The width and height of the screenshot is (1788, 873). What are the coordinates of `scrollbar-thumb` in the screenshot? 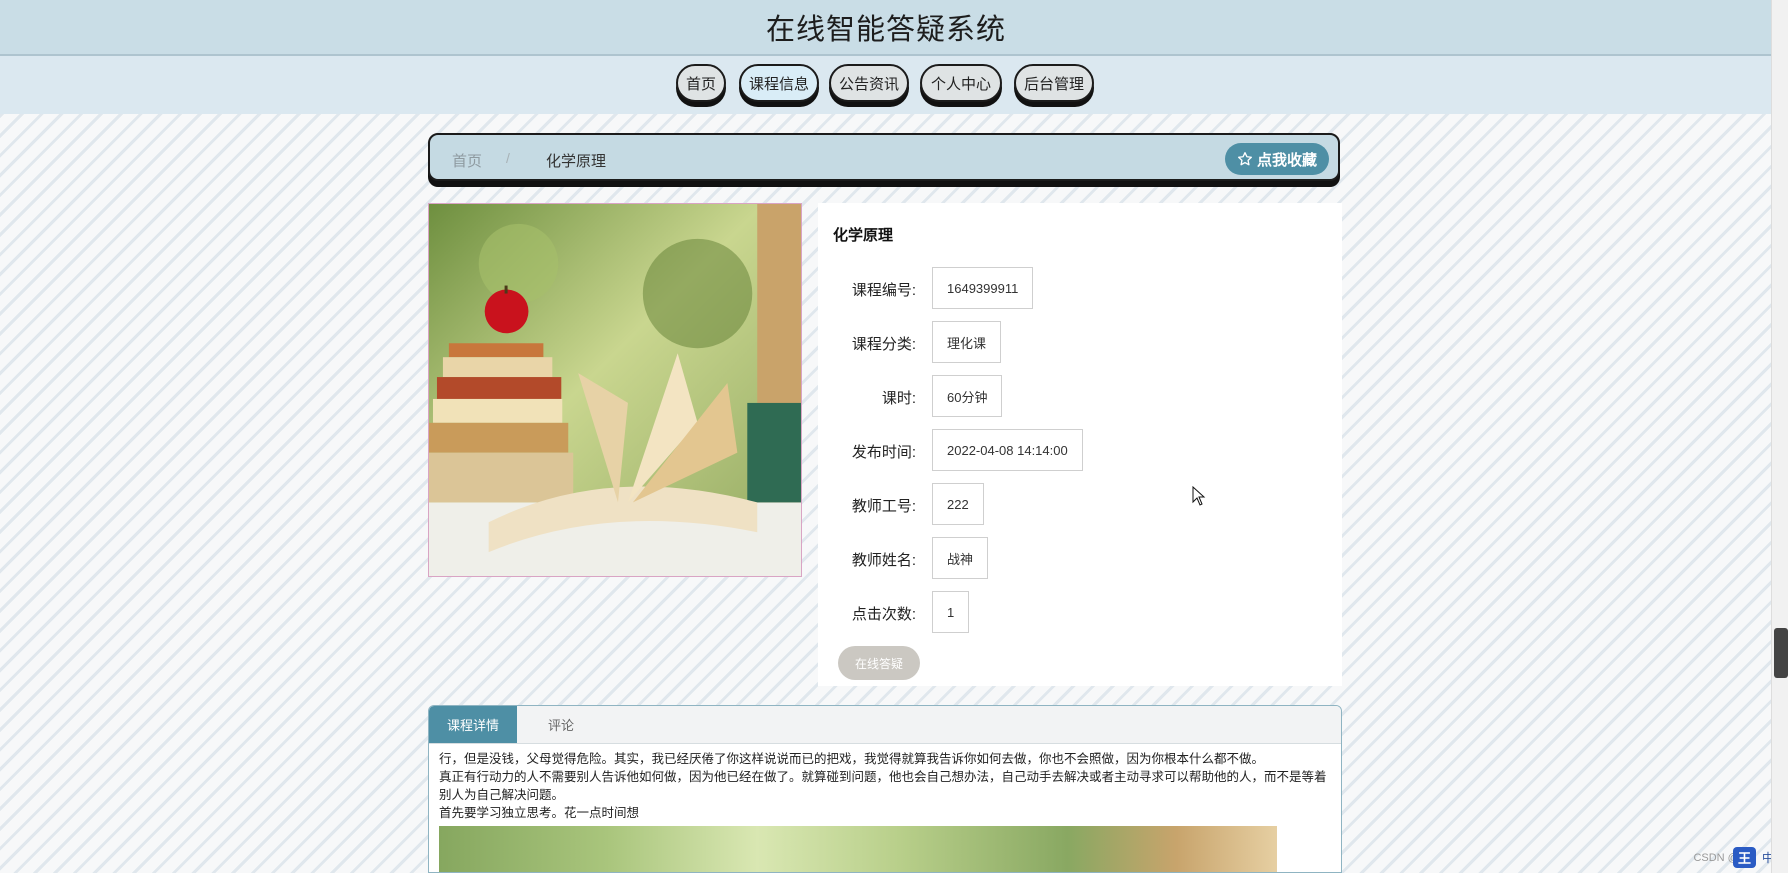 It's located at (1781, 653).